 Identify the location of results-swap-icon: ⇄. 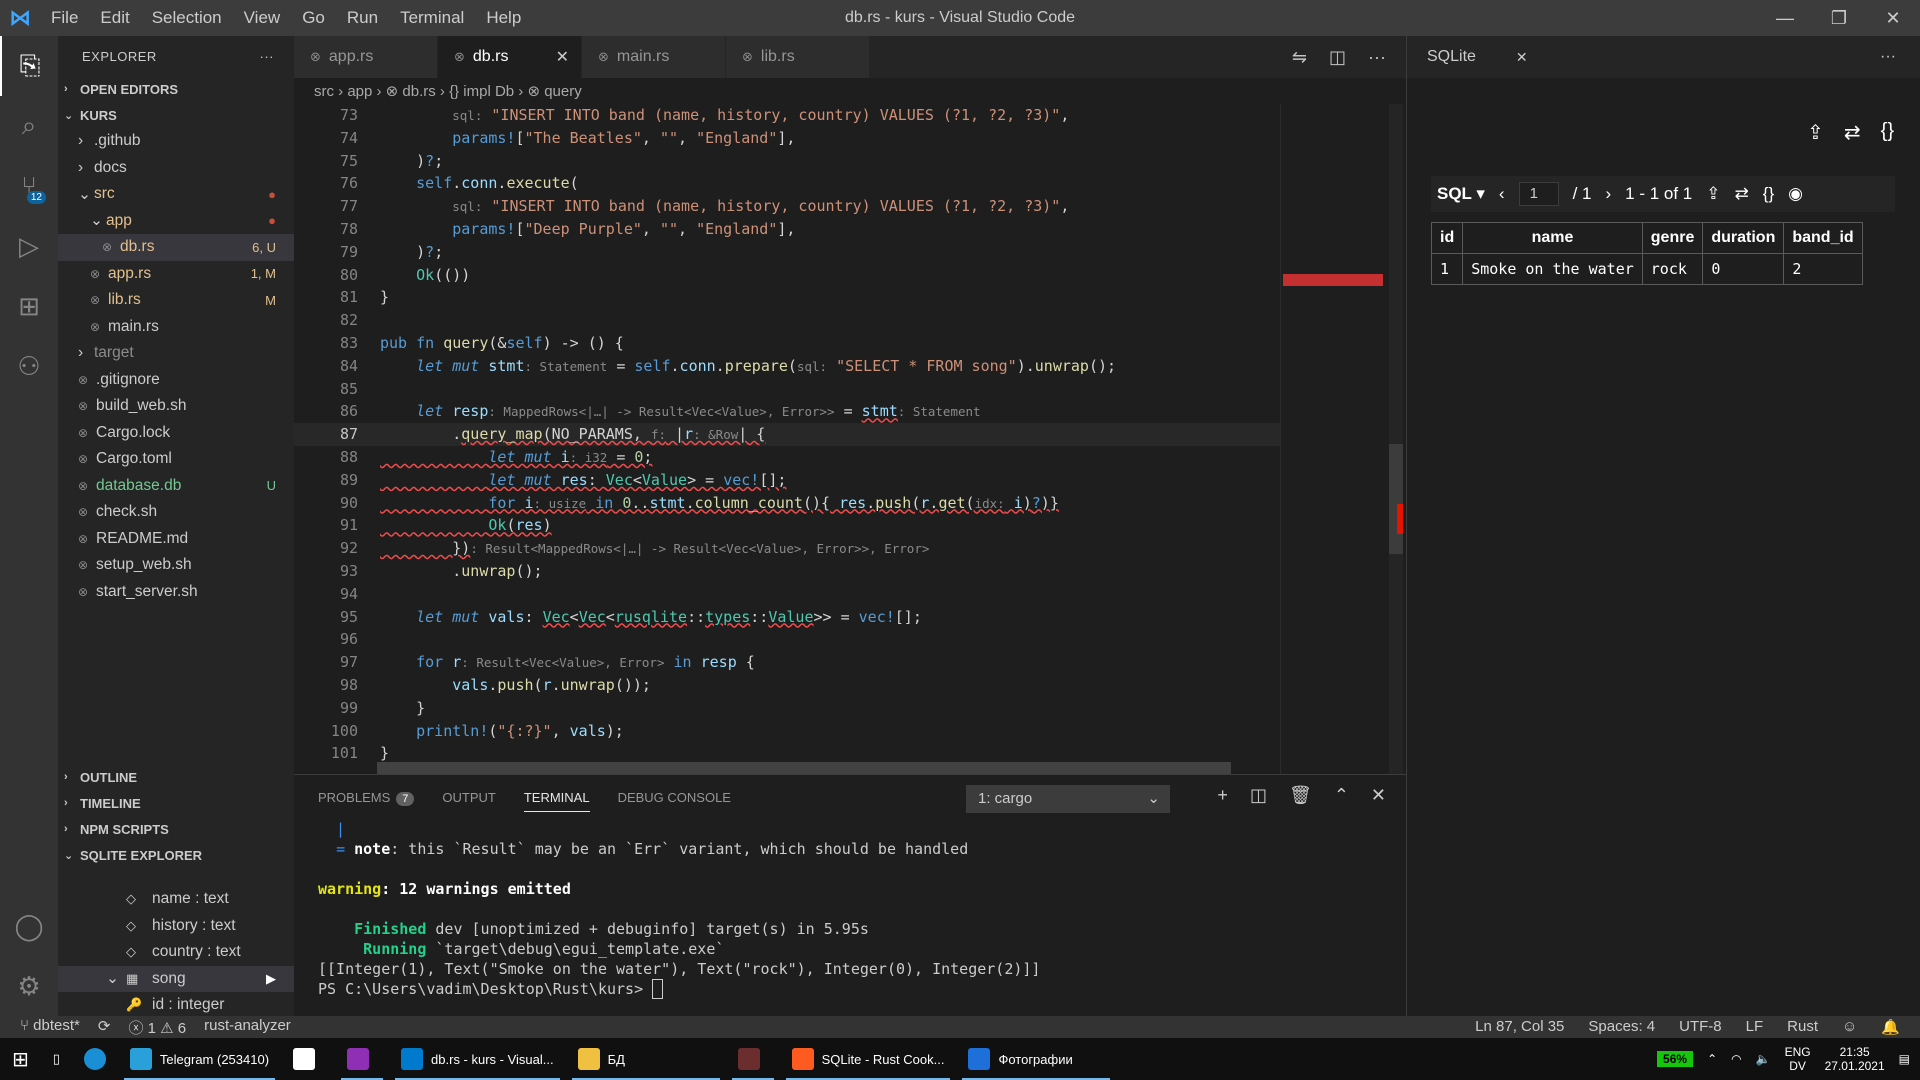
(1742, 194).